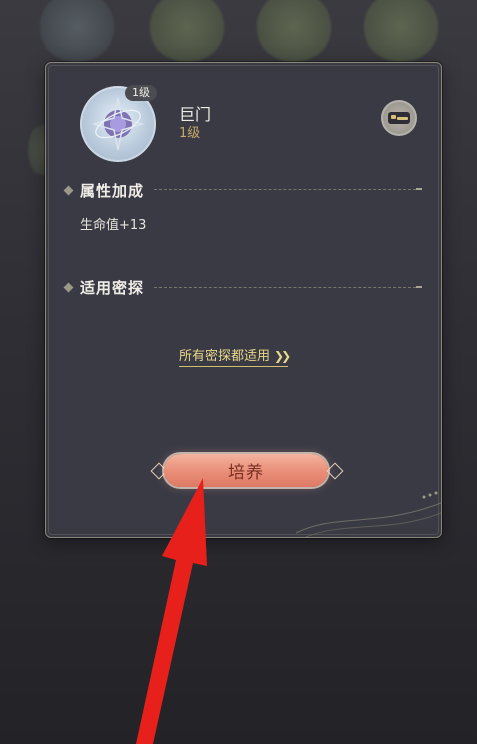  What do you see at coordinates (246, 473) in the screenshot?
I see `train-button-label: 培养` at bounding box center [246, 473].